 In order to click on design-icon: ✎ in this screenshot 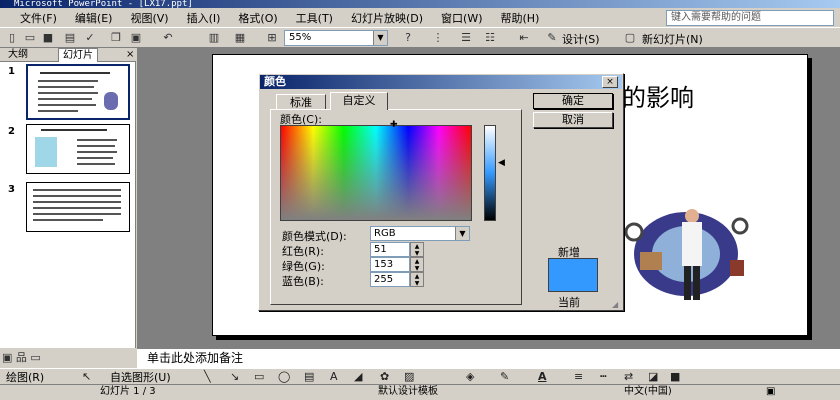, I will do `click(552, 37)`.